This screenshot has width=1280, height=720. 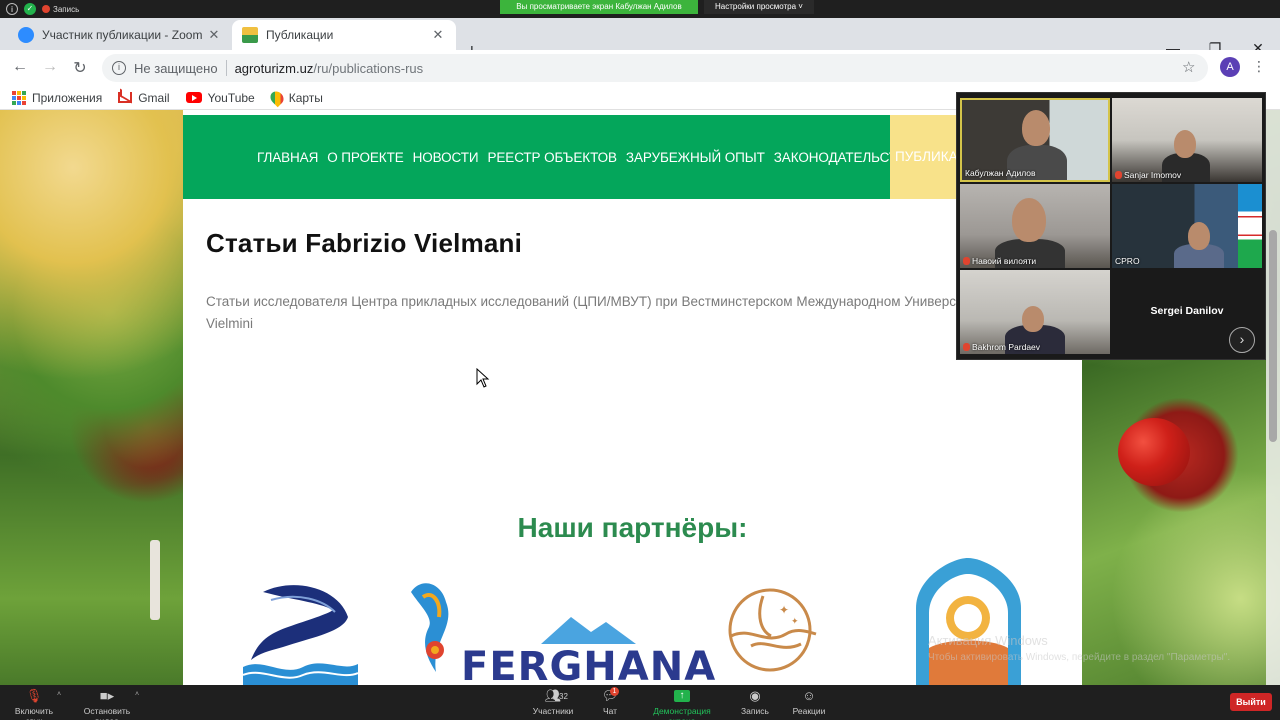 I want to click on screen-share-banner: Вы просматриваете экран Кабулжан Адилов, so click(x=599, y=7).